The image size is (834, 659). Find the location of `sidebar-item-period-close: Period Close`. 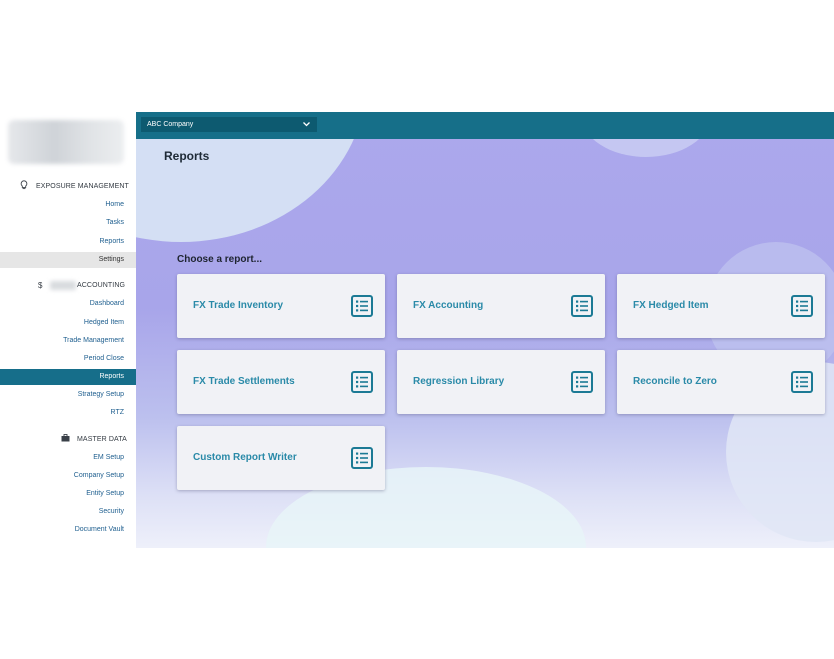

sidebar-item-period-close: Period Close is located at coordinates (68, 359).